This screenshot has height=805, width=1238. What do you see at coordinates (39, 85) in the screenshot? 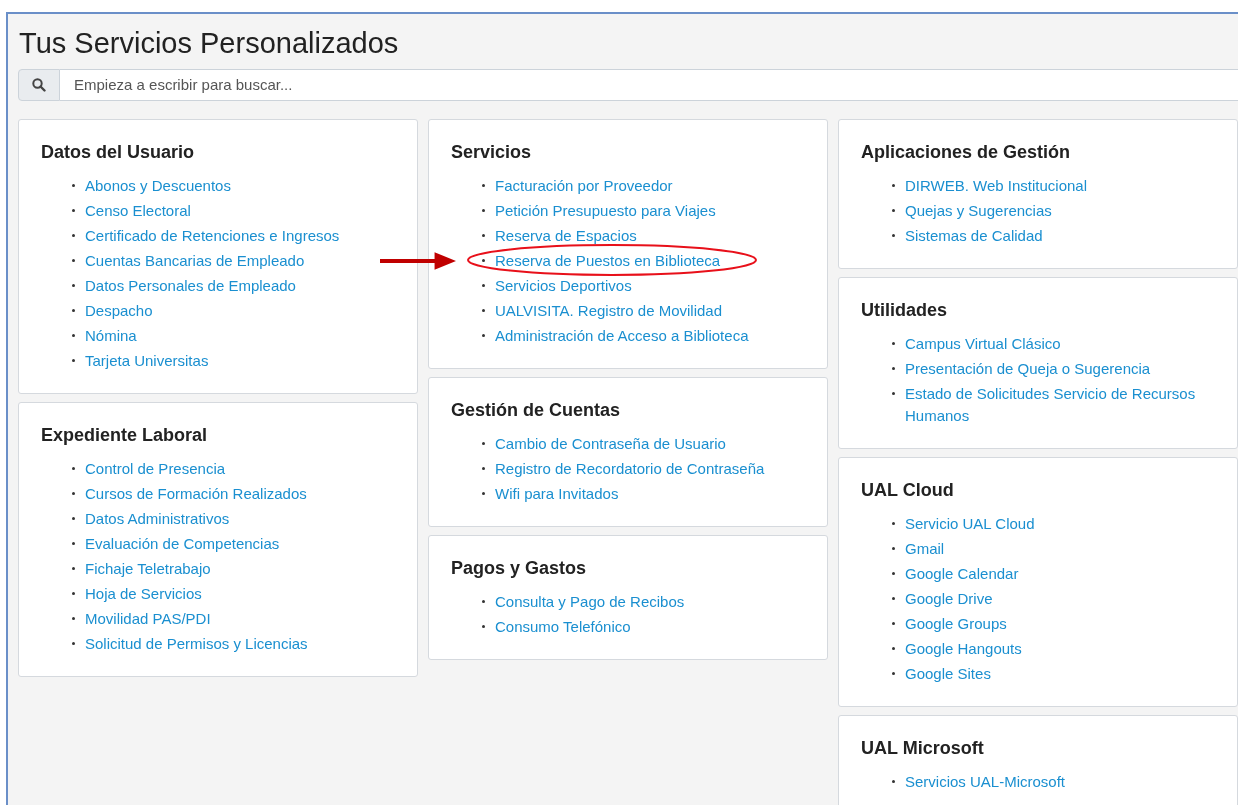
I see `search-icon` at bounding box center [39, 85].